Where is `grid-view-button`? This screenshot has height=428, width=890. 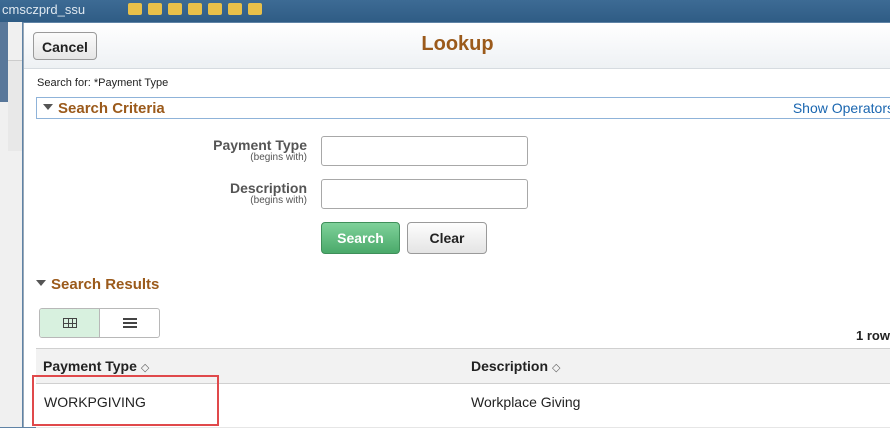
grid-view-button is located at coordinates (70, 323).